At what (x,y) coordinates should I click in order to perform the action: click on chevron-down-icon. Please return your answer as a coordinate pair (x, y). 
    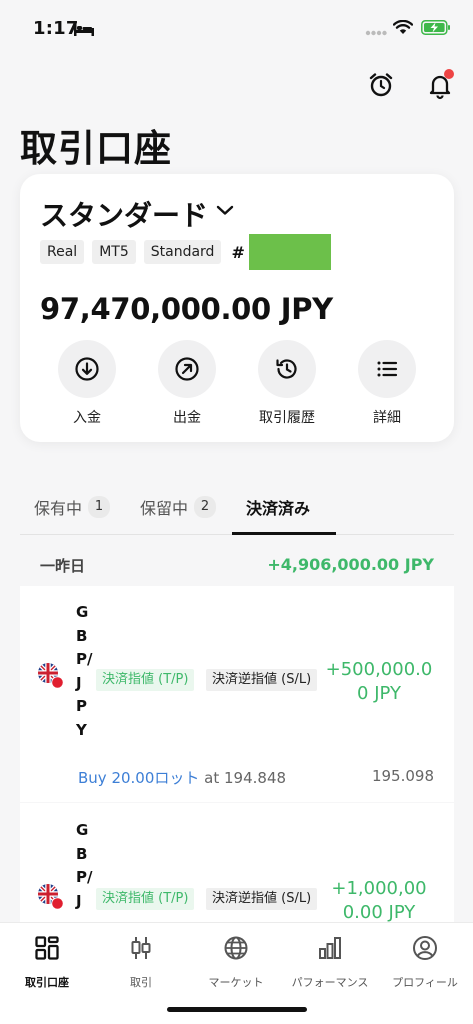
    Looking at the image, I should click on (225, 210).